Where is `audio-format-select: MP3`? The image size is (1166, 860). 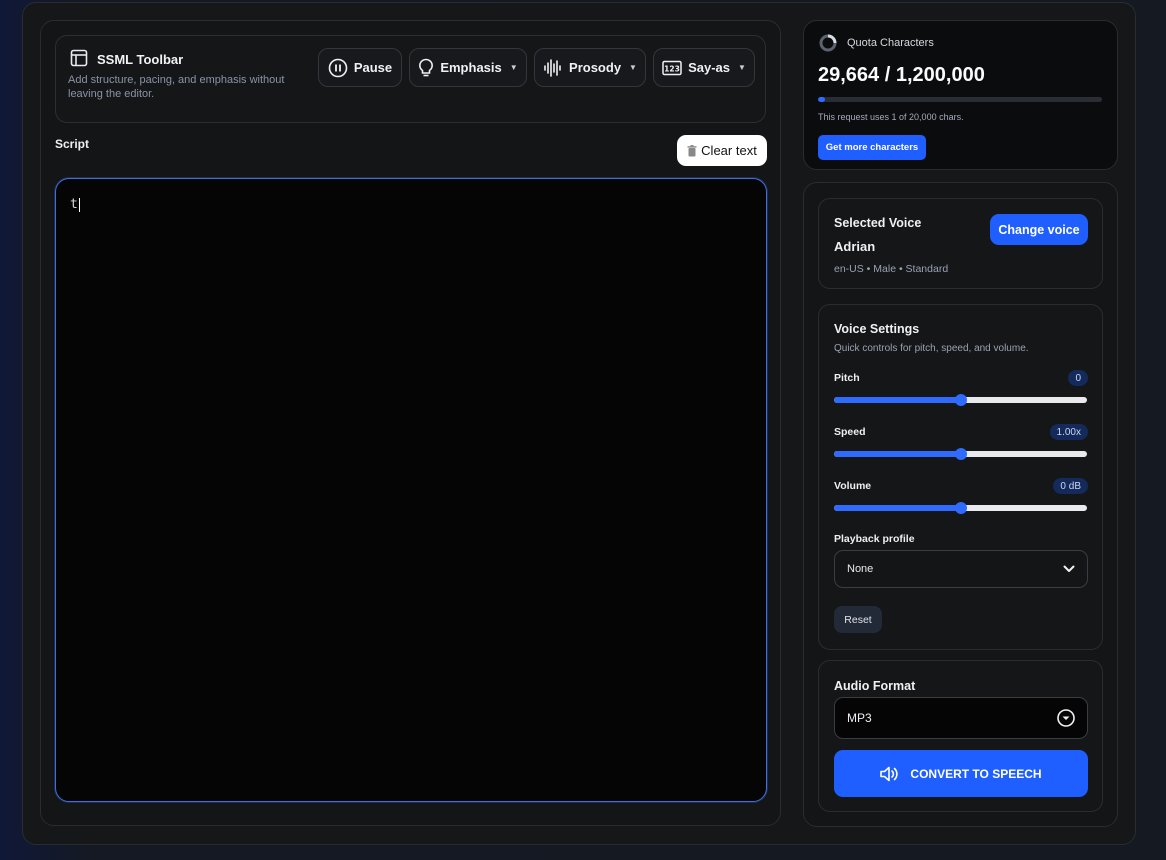
audio-format-select: MP3 is located at coordinates (961, 718).